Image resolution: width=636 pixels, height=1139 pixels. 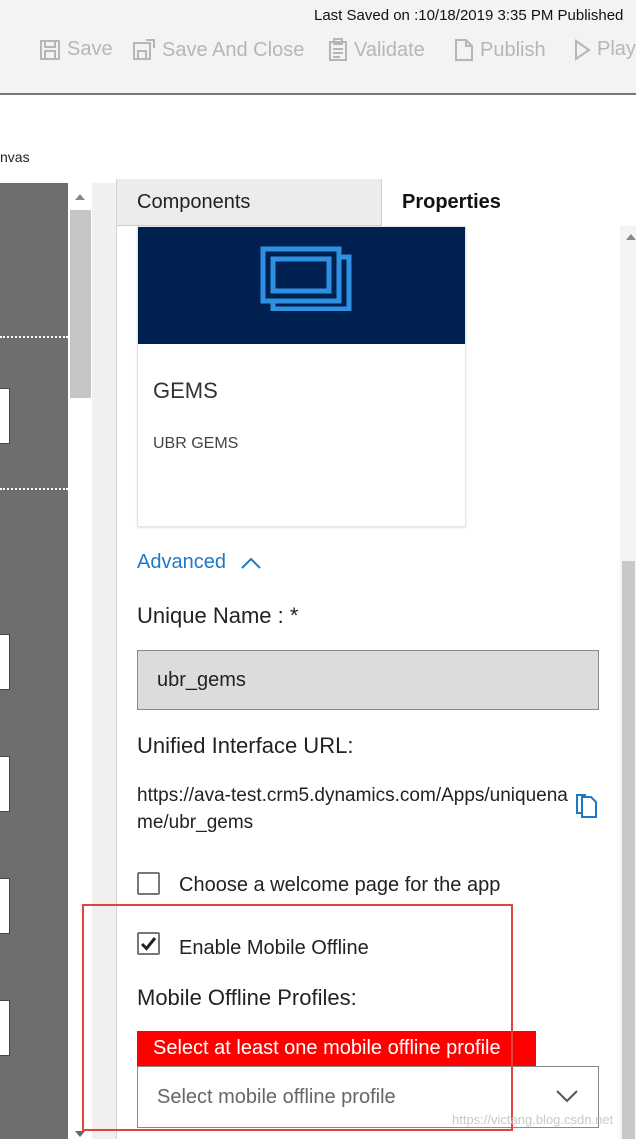 I want to click on app-tile-banner, so click(x=301, y=285).